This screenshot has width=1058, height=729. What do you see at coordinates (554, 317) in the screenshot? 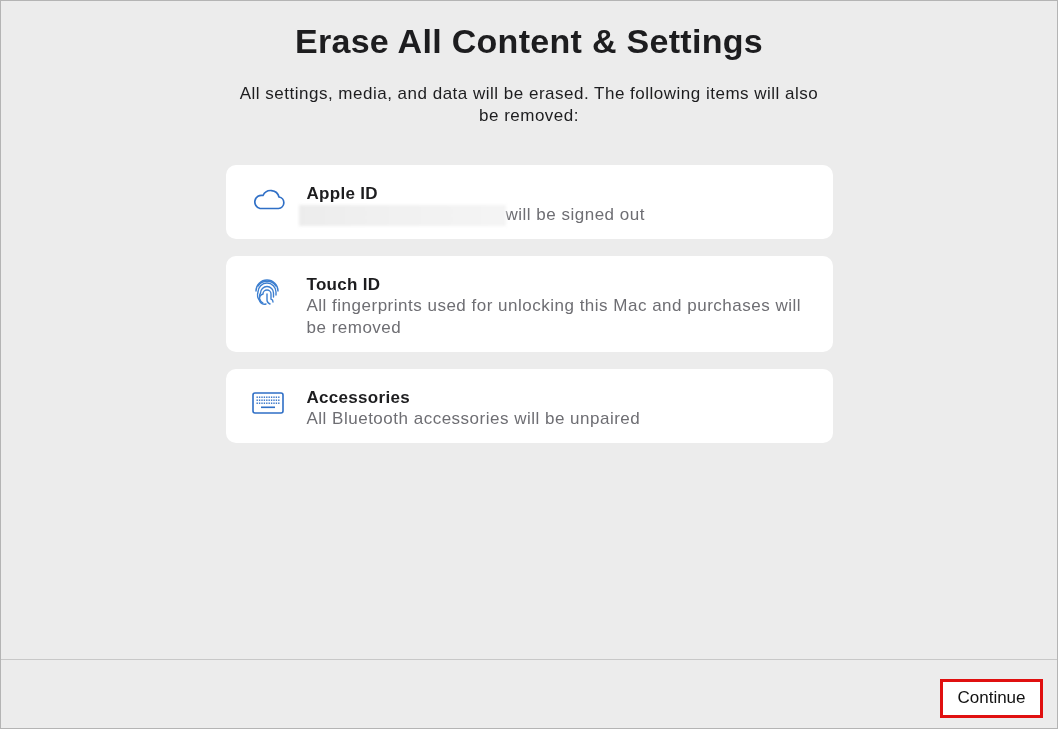
I see `item-description: All fingerprints used for unlocking this Mac and purchases will be removed` at bounding box center [554, 317].